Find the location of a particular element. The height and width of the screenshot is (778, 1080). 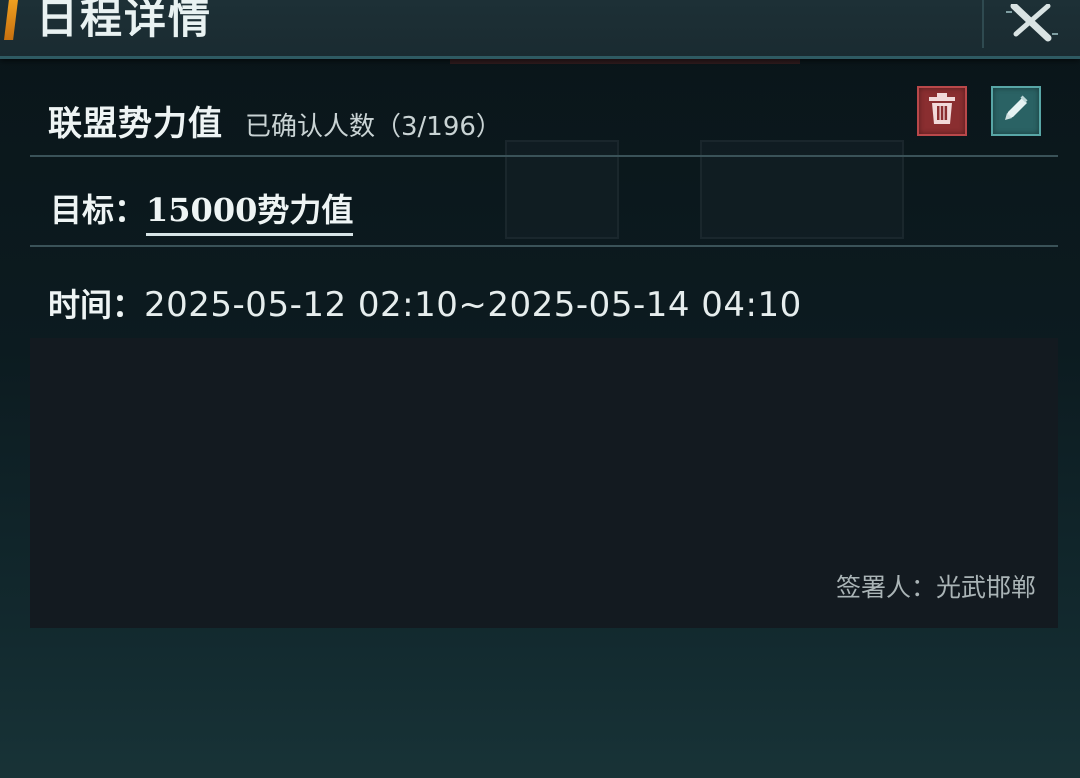

delete-button is located at coordinates (942, 111).